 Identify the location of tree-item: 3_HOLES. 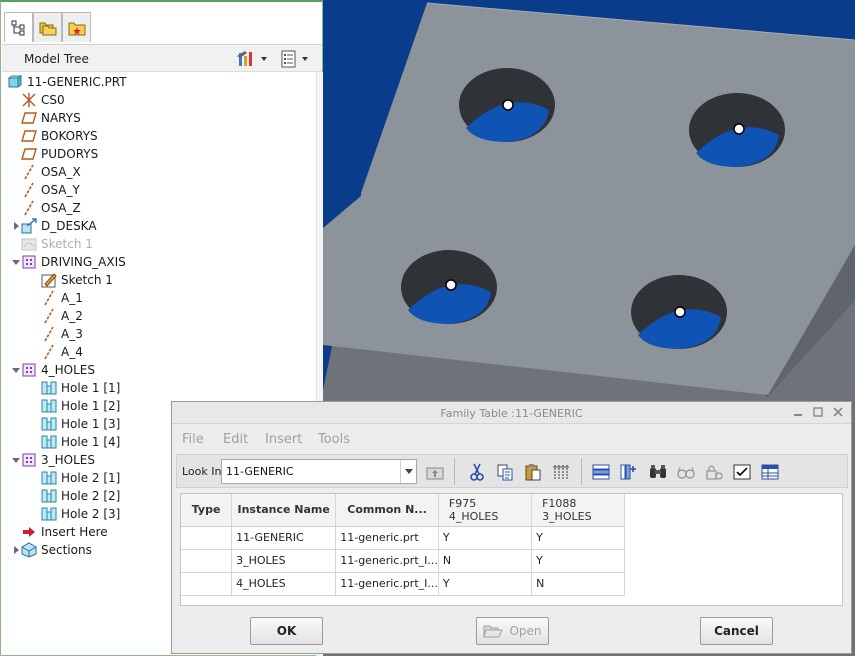
(53, 460).